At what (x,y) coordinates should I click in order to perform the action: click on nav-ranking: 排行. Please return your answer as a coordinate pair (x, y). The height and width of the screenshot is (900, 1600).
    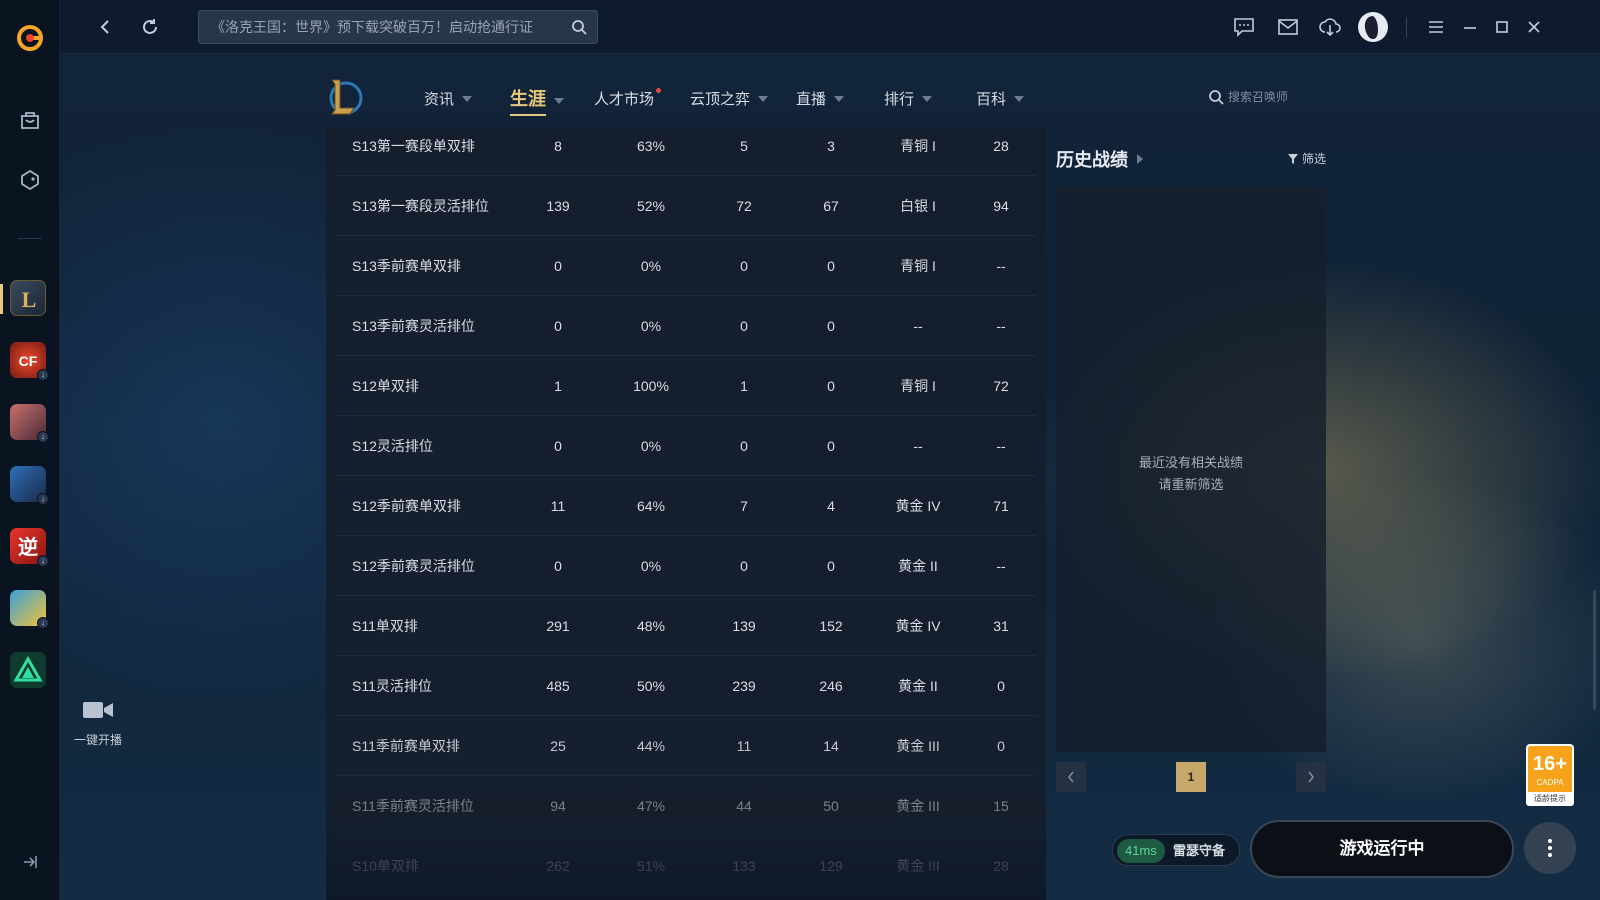
    Looking at the image, I should click on (908, 98).